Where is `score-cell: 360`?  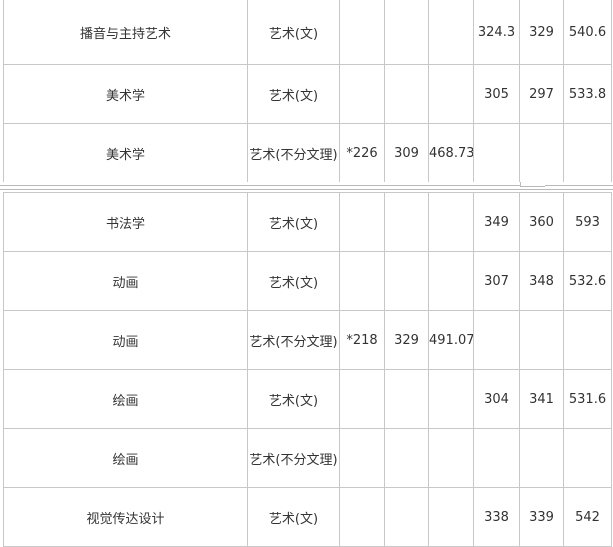 score-cell: 360 is located at coordinates (541, 222).